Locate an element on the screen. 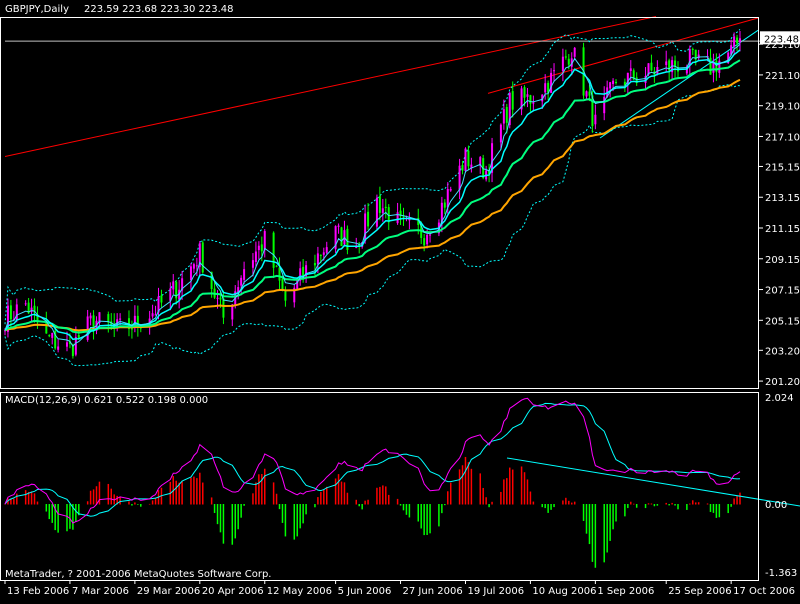 This screenshot has height=604, width=800. time-axis-label: 1 Sep 2006 is located at coordinates (625, 591).